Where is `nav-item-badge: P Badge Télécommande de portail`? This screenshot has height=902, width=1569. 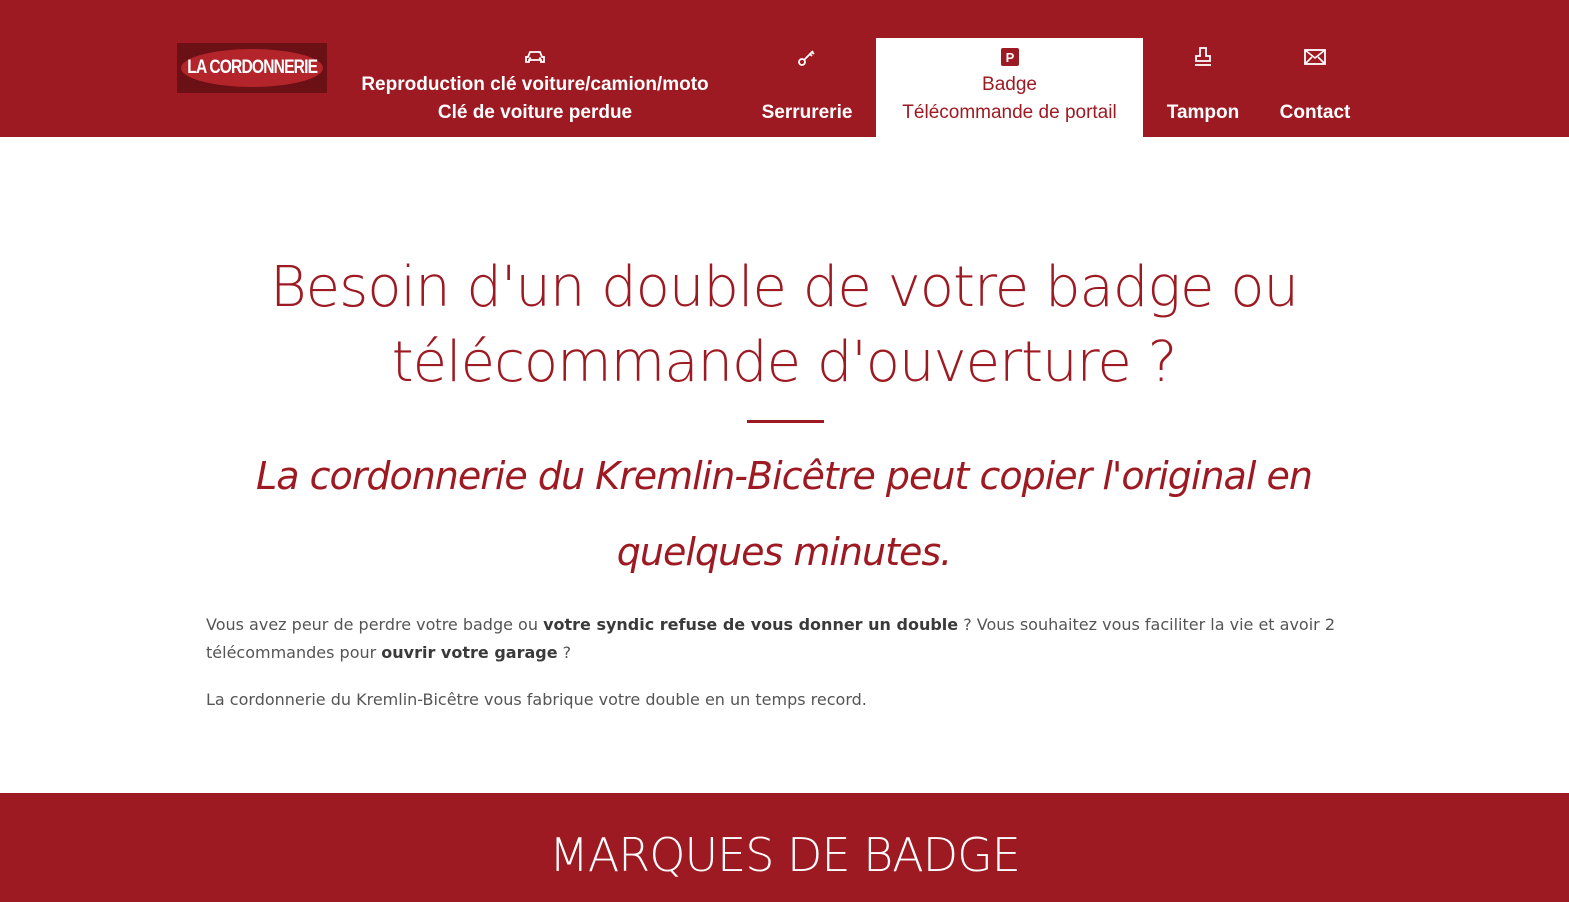 nav-item-badge: P Badge Télécommande de portail is located at coordinates (1009, 87).